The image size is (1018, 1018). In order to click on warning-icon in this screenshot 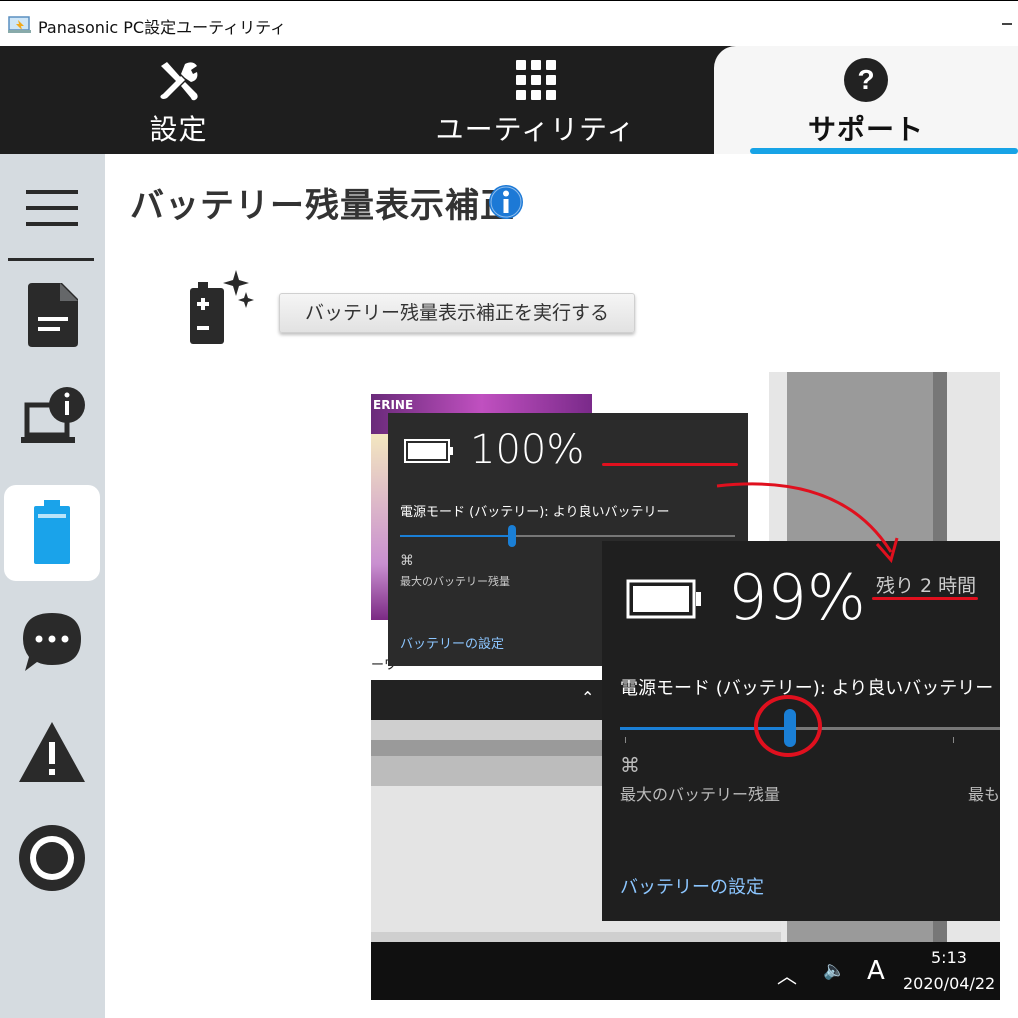, I will do `click(52, 752)`.